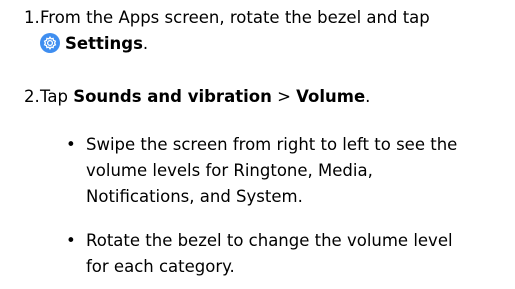 The image size is (515, 289). Describe the element at coordinates (32, 17) in the screenshot. I see `step-number: 1.` at that location.